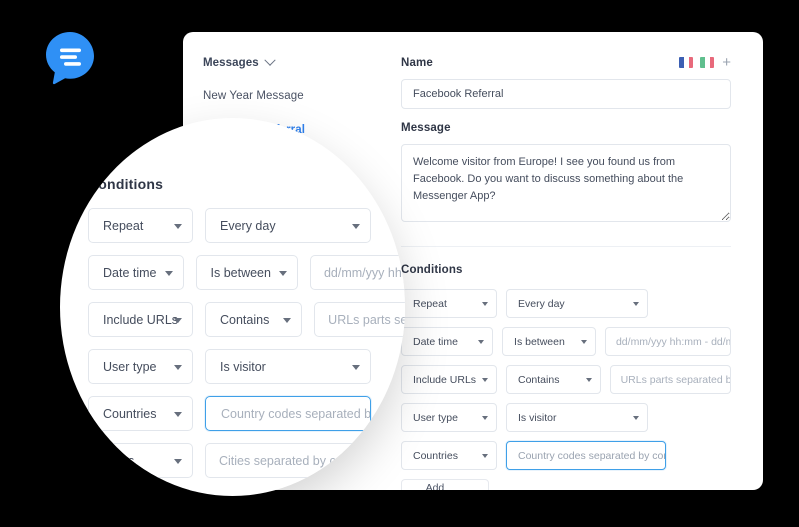 The width and height of the screenshot is (799, 527). I want to click on condition-field-label: Include URLs, so click(445, 379).